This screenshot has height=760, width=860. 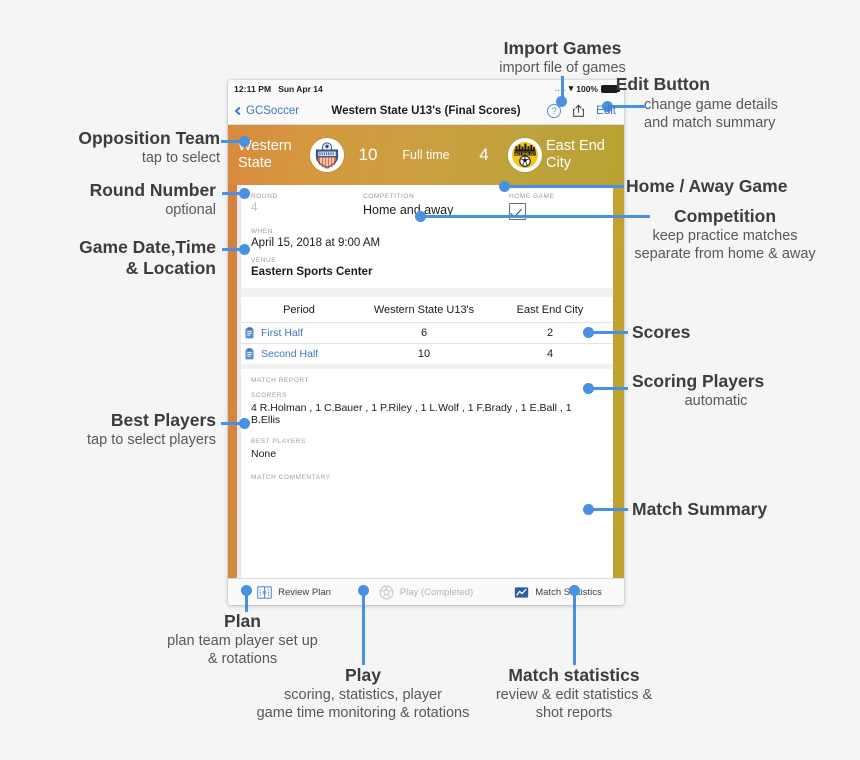 I want to click on leader-dot-best-players, so click(x=244, y=423).